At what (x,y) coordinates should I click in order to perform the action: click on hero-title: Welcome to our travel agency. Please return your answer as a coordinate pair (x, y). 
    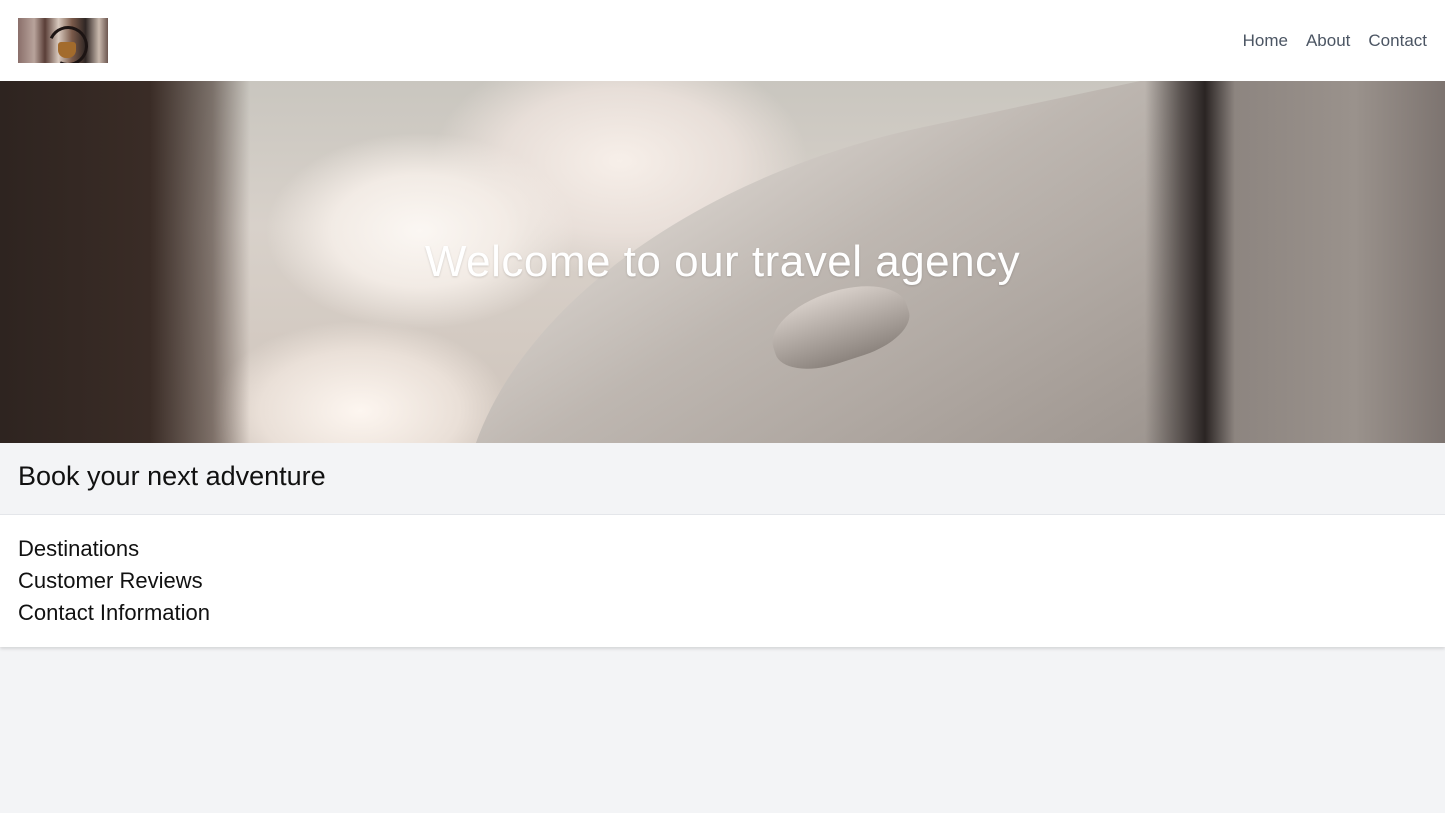
    Looking at the image, I should click on (722, 261).